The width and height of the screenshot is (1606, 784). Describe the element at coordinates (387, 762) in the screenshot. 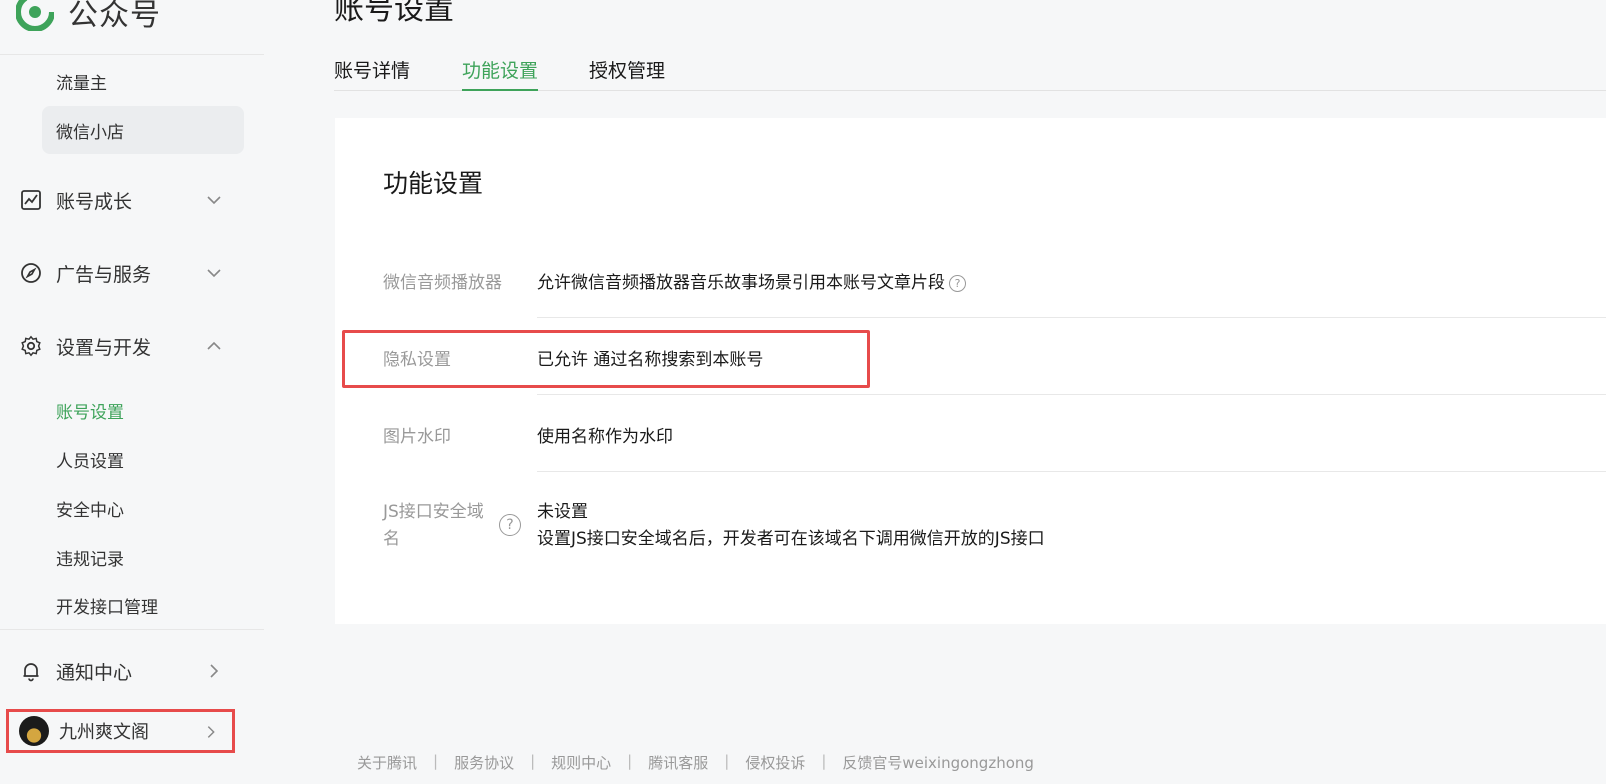

I see `footer-link-about: 关于腾讯` at that location.